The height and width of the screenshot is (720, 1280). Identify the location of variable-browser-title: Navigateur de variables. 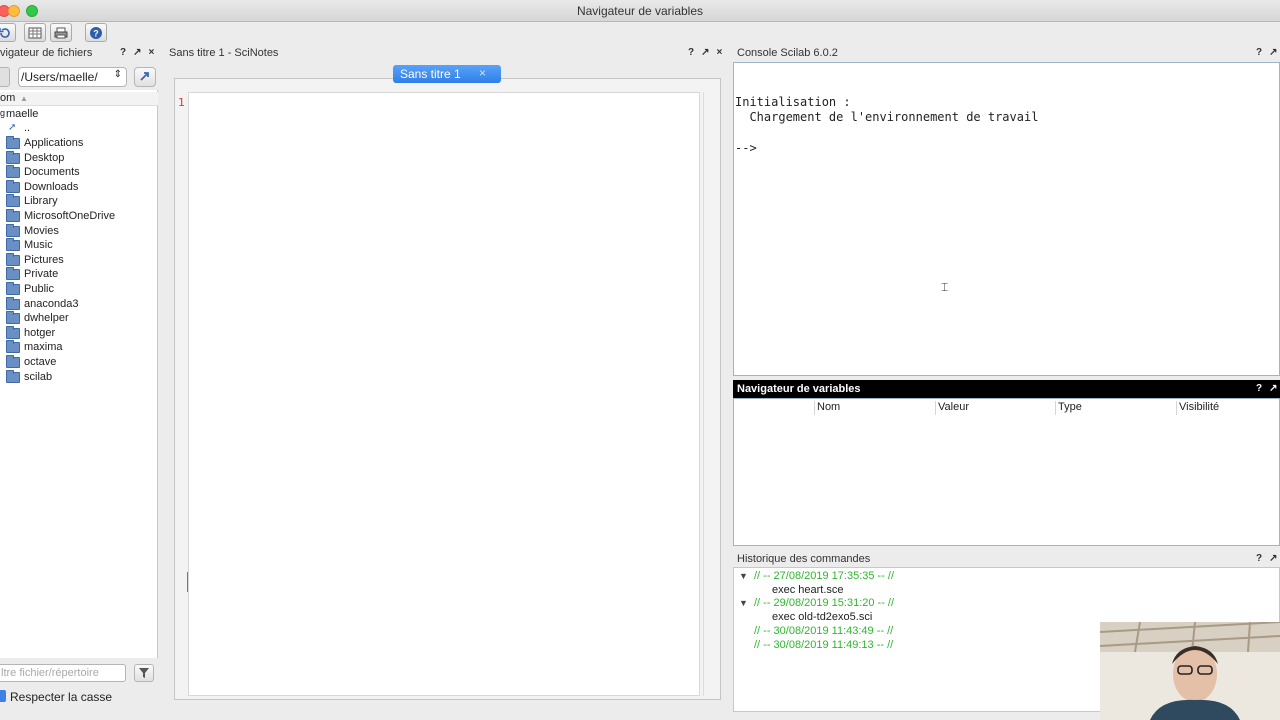
(799, 389).